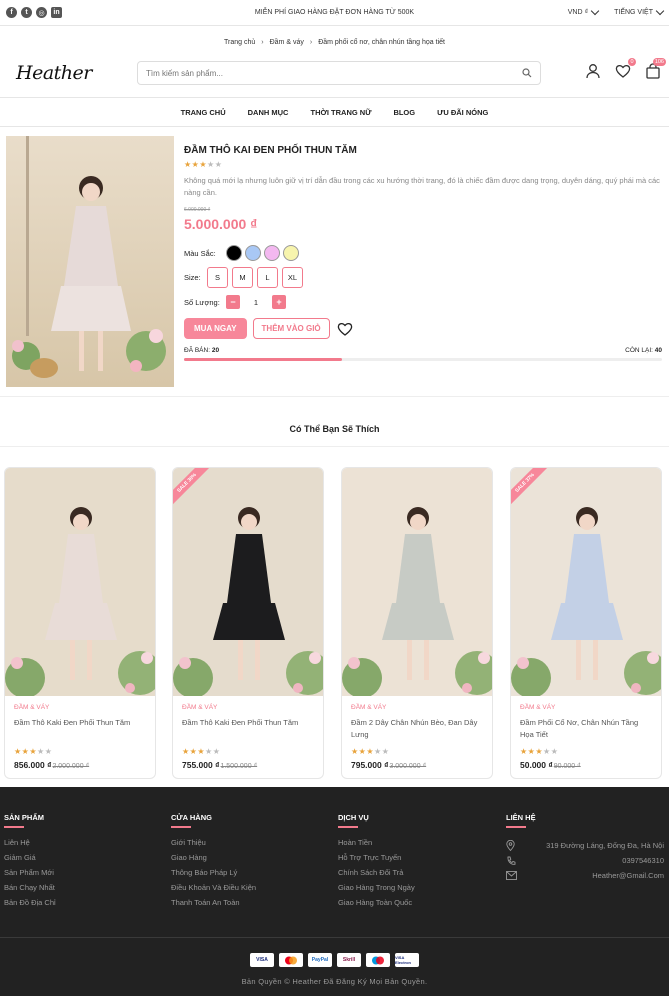 This screenshot has width=669, height=996. What do you see at coordinates (213, 860) in the screenshot?
I see `footer-link: Giao Hàng` at bounding box center [213, 860].